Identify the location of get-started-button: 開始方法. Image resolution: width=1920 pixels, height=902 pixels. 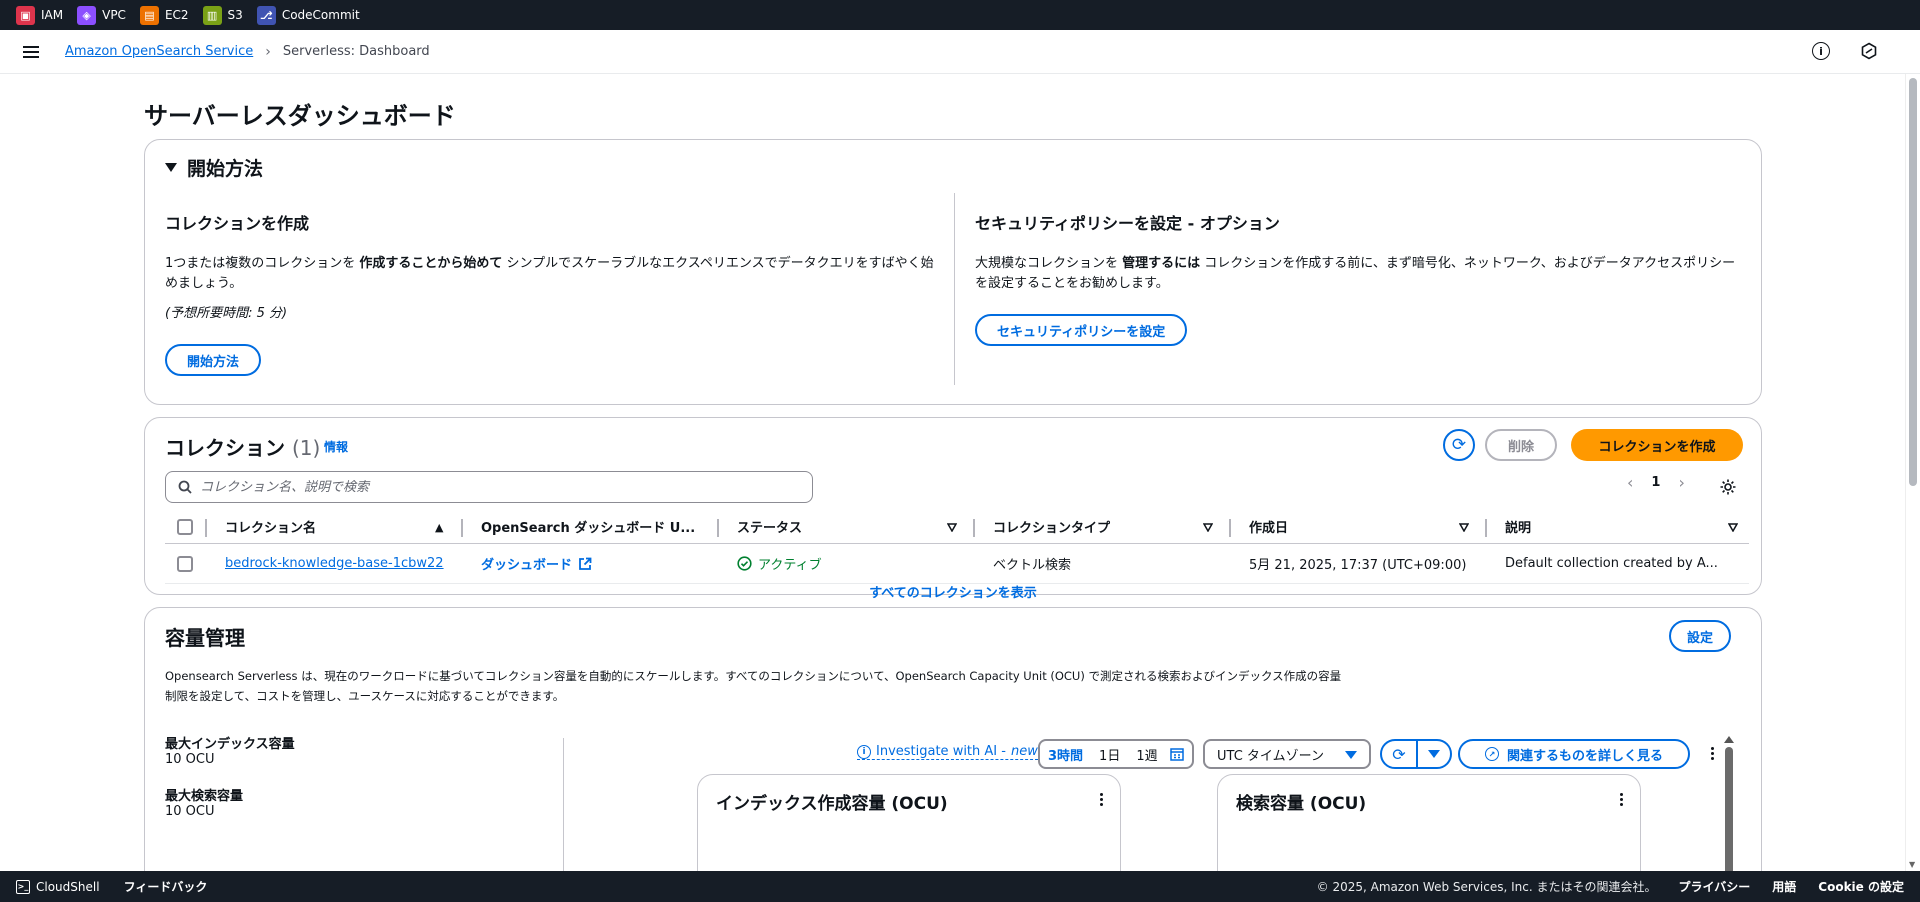
(213, 360).